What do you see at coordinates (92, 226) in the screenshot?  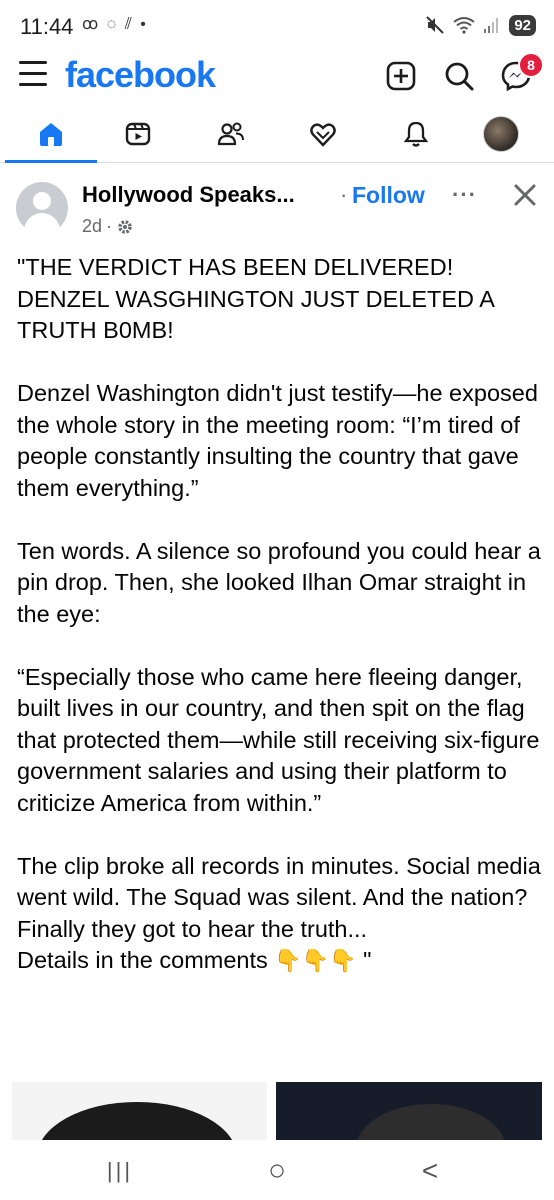 I see `post-time: 2d` at bounding box center [92, 226].